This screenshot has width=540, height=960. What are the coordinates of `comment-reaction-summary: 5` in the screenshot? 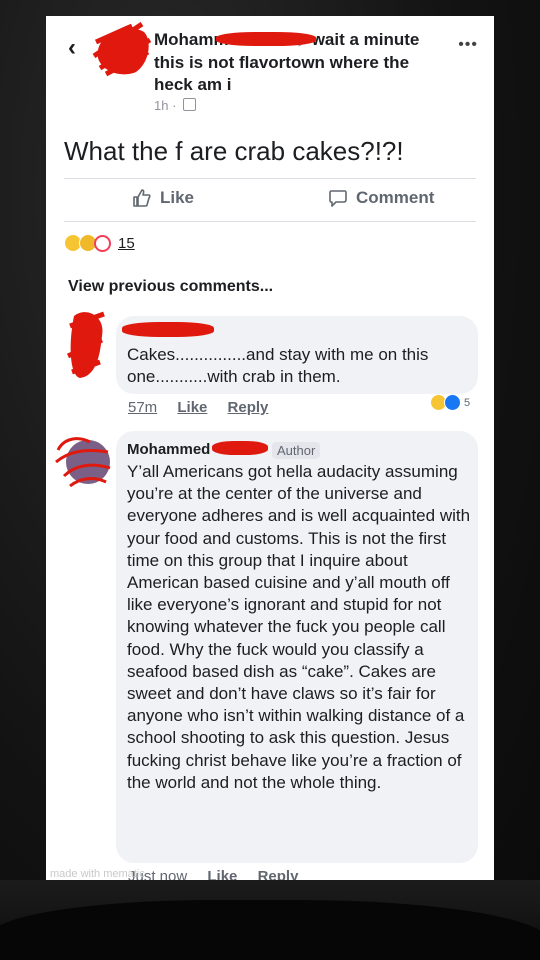 It's located at (450, 402).